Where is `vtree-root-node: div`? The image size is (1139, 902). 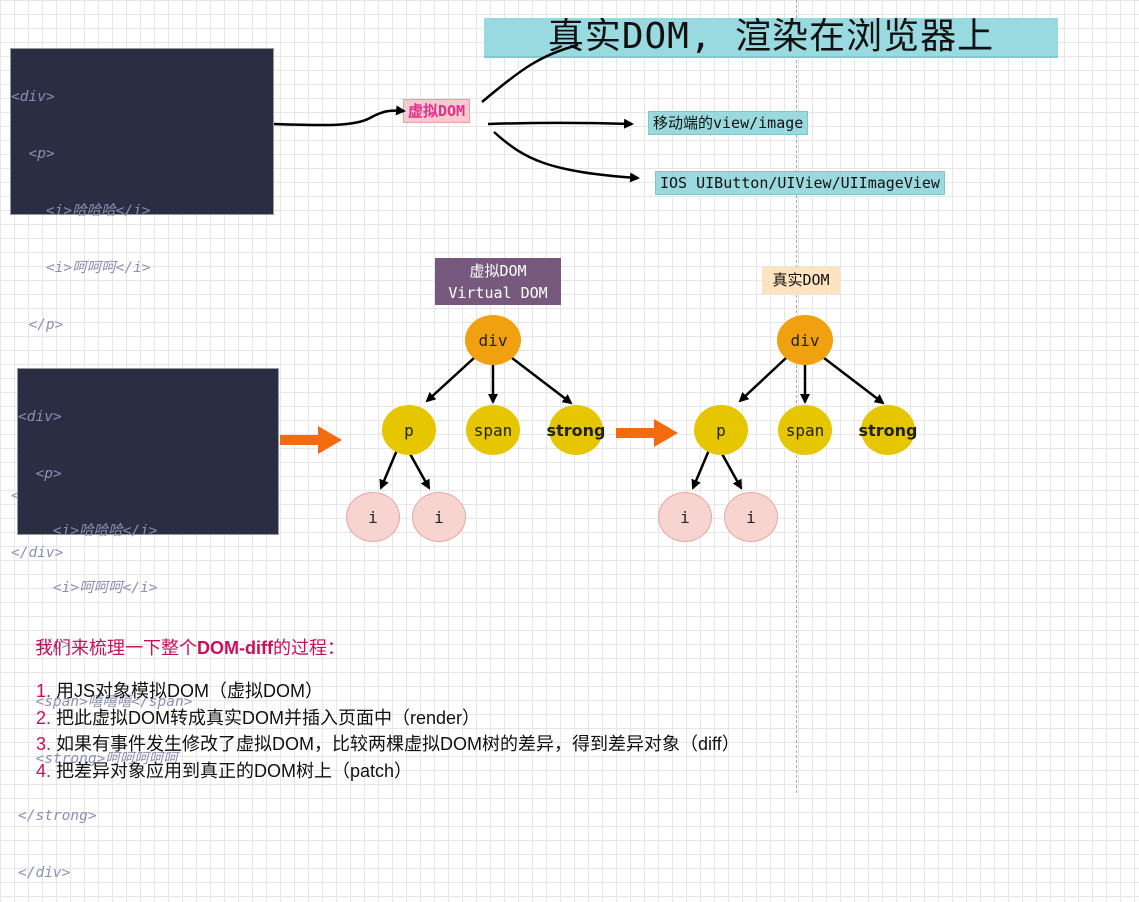 vtree-root-node: div is located at coordinates (493, 340).